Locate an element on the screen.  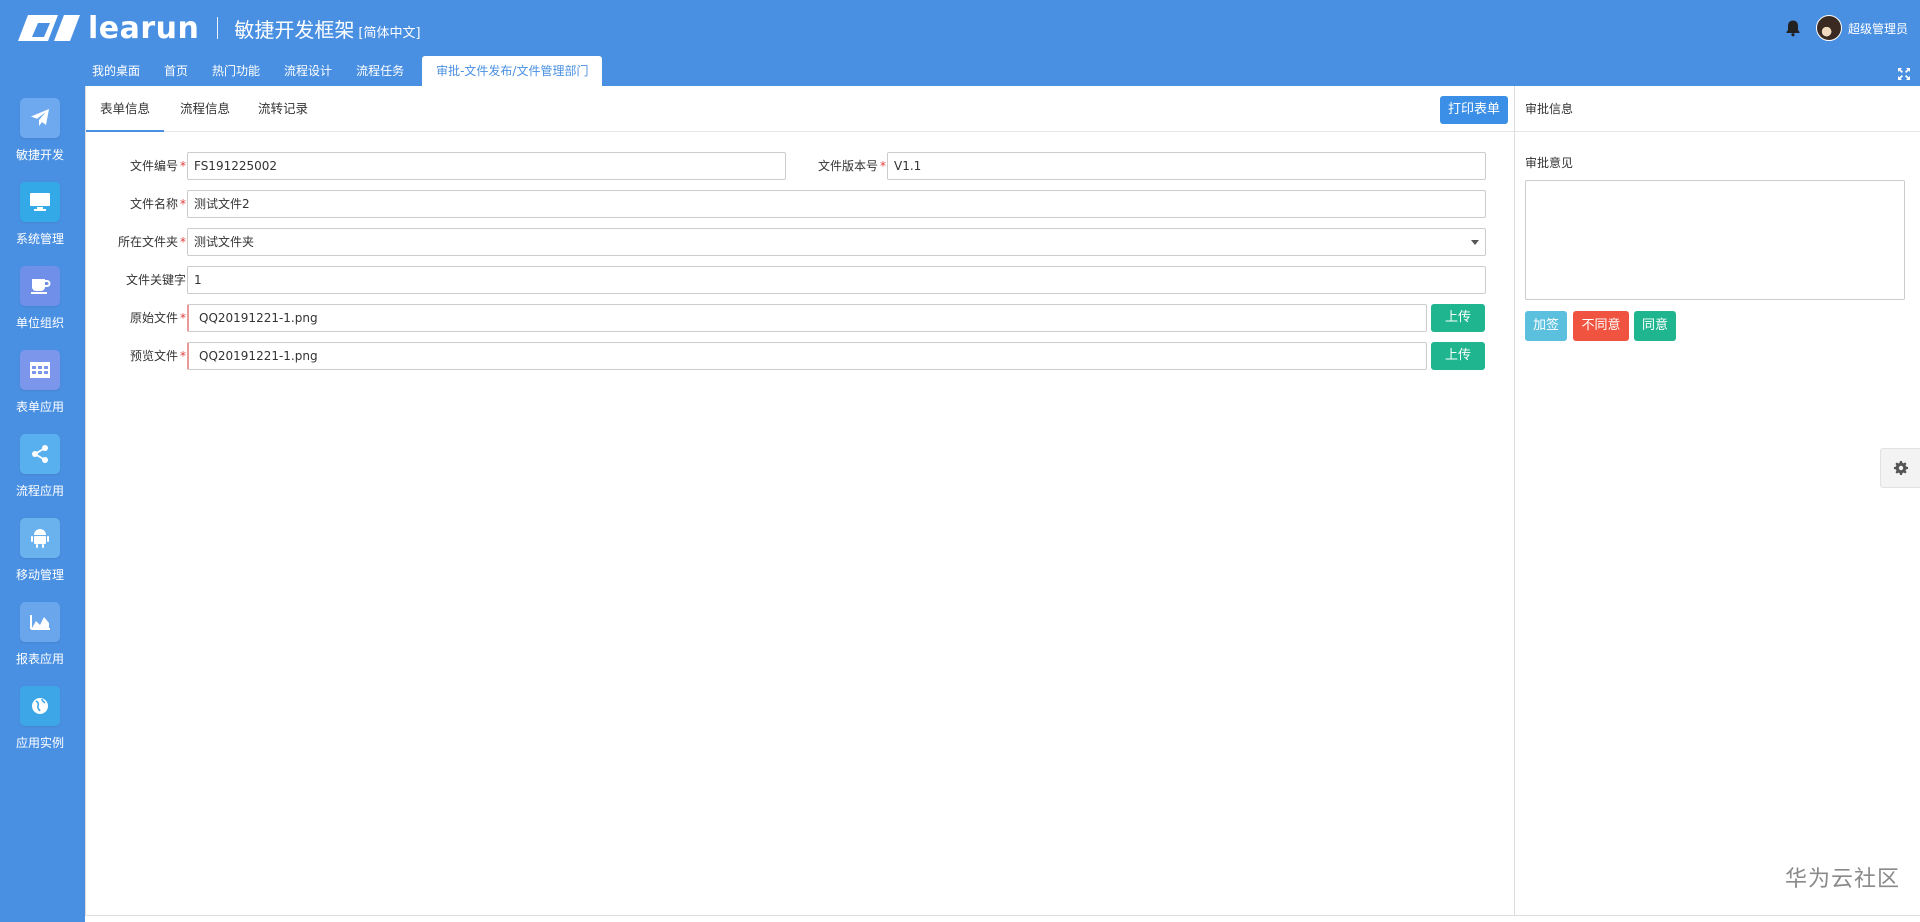
top-header: learun 敏捷开发框架 [简体中文] 超级管理员 is located at coordinates (960, 28).